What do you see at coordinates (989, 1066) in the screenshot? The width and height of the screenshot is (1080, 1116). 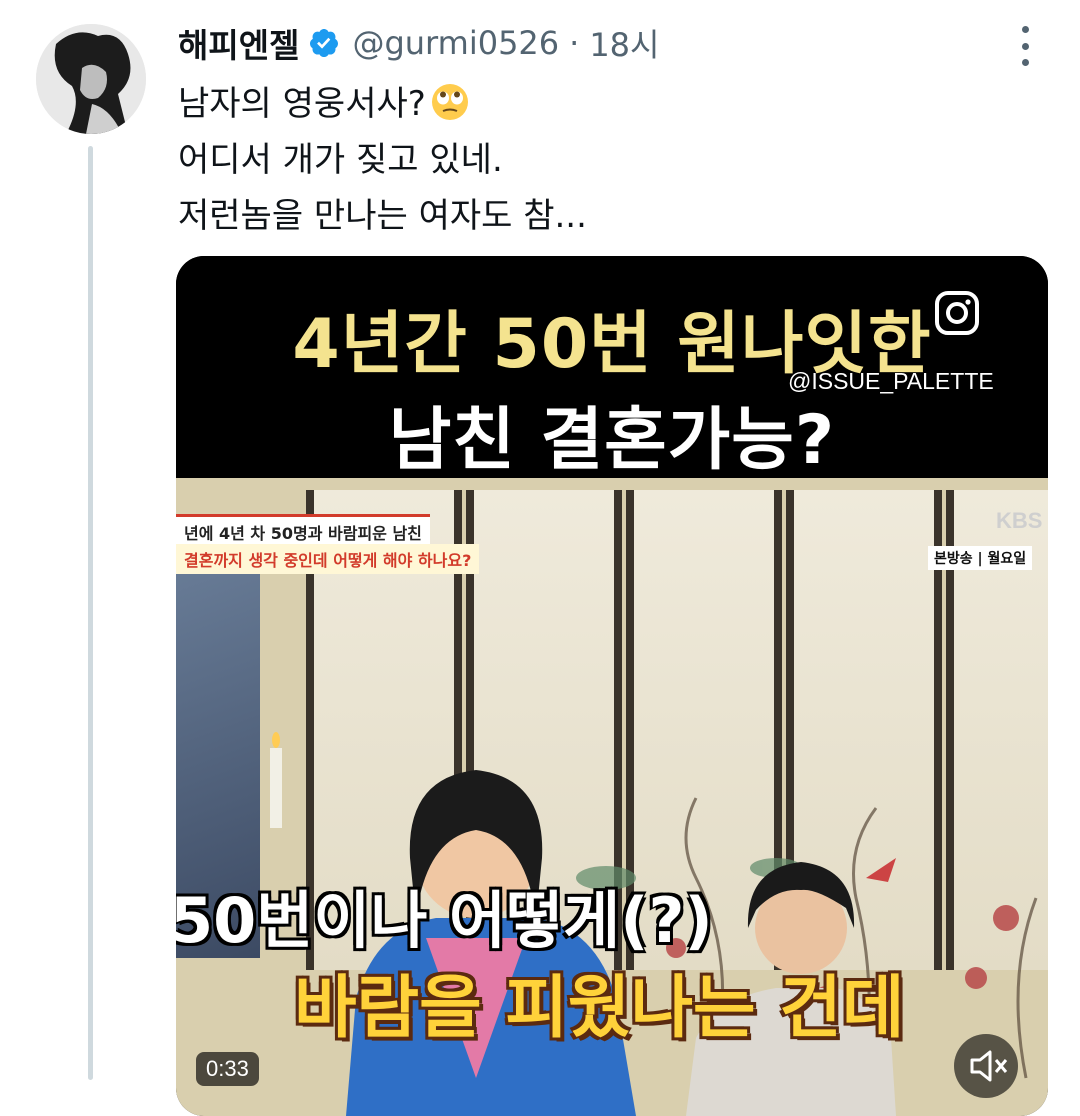 I see `speaker-muted-icon` at bounding box center [989, 1066].